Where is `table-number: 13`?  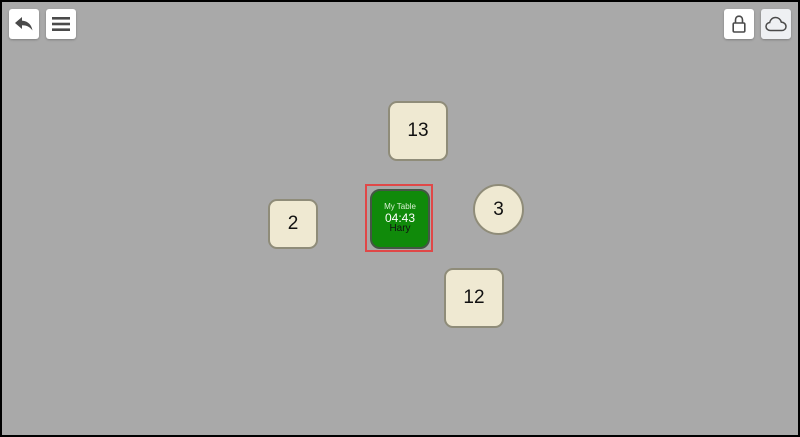
table-number: 13 is located at coordinates (418, 130).